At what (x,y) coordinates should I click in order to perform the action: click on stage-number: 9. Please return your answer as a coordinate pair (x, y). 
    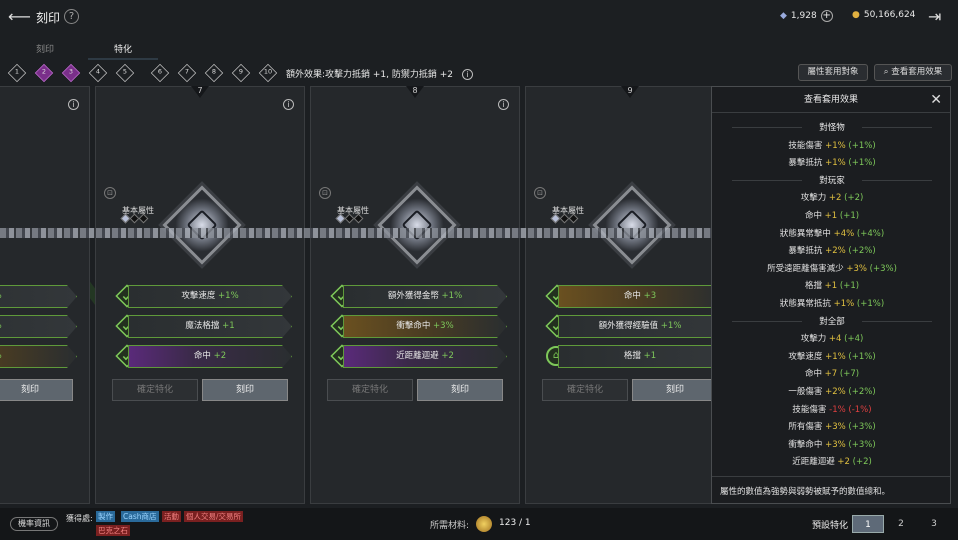
    Looking at the image, I should click on (241, 72).